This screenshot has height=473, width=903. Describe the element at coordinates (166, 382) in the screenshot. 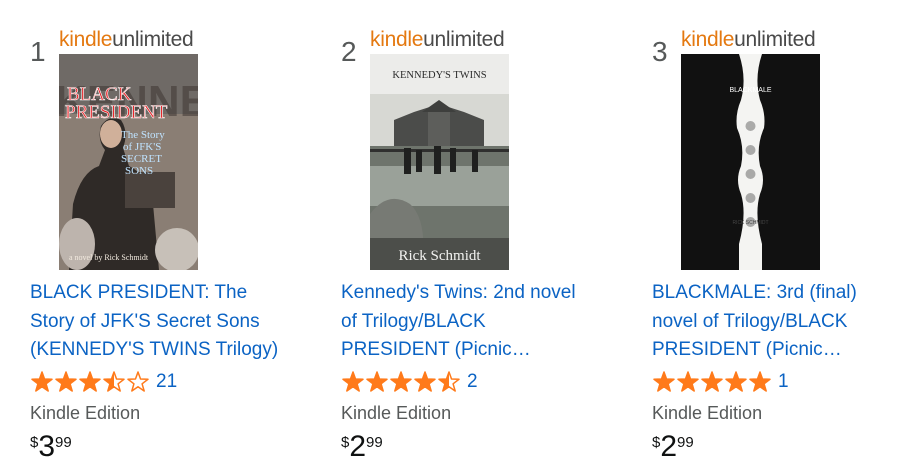

I see `review-count-link: 21` at that location.